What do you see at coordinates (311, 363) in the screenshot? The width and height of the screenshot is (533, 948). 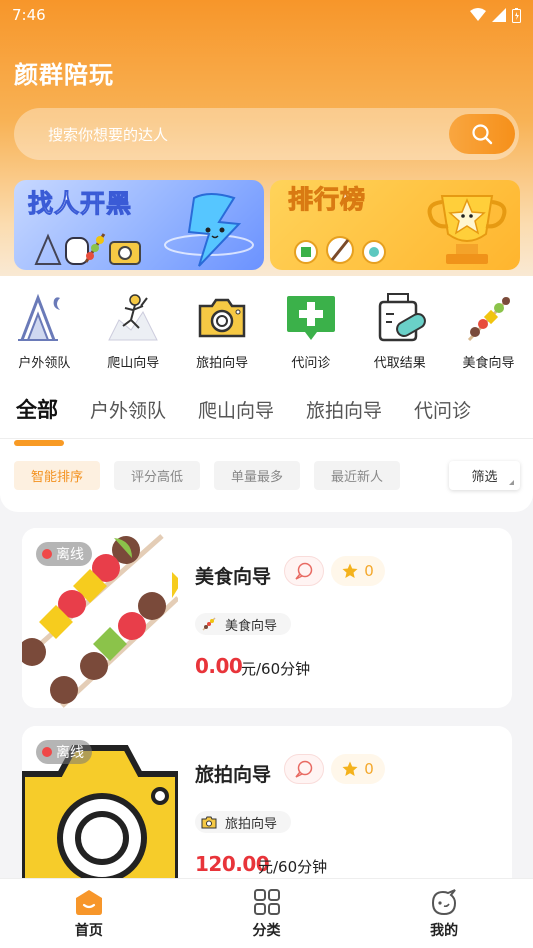 I see `category-label: 代问诊` at bounding box center [311, 363].